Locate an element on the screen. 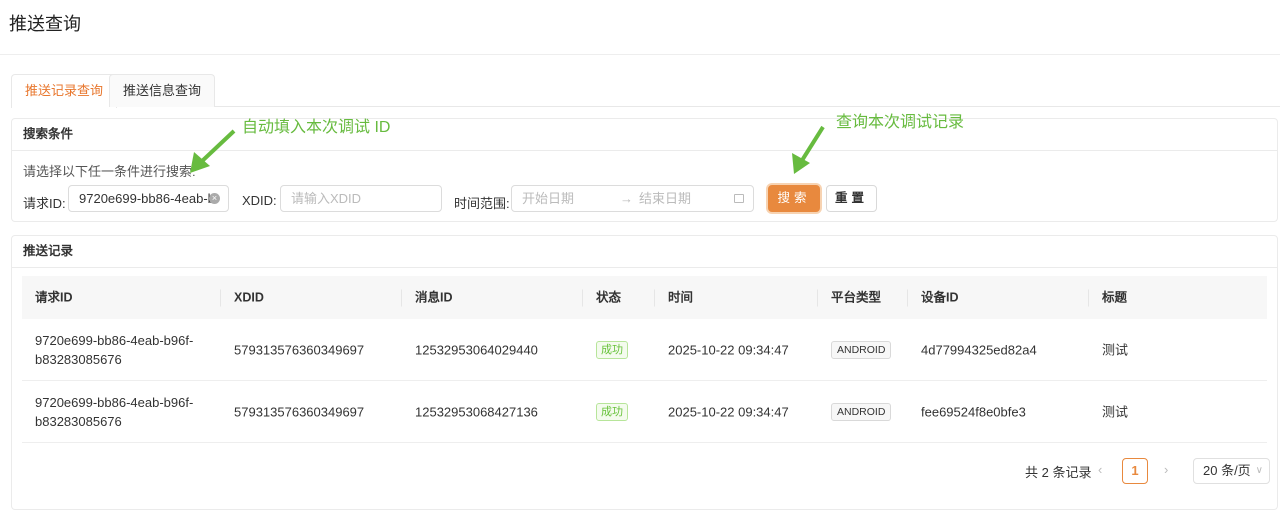 Image resolution: width=1280 pixels, height=510 pixels. arrow-query is located at coordinates (812, 144).